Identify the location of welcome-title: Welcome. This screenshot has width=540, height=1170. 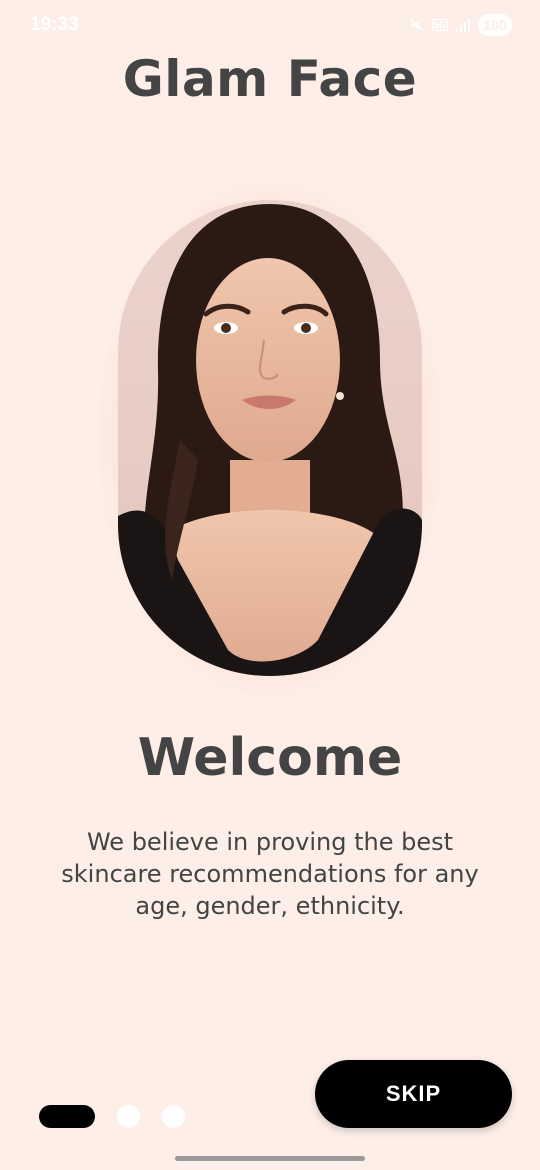
(270, 758).